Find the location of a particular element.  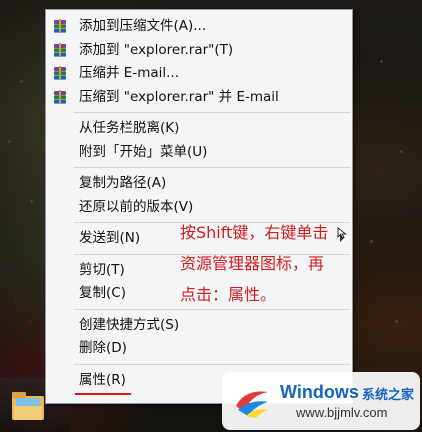

annotation-line: 点击：属性。 is located at coordinates (228, 294).